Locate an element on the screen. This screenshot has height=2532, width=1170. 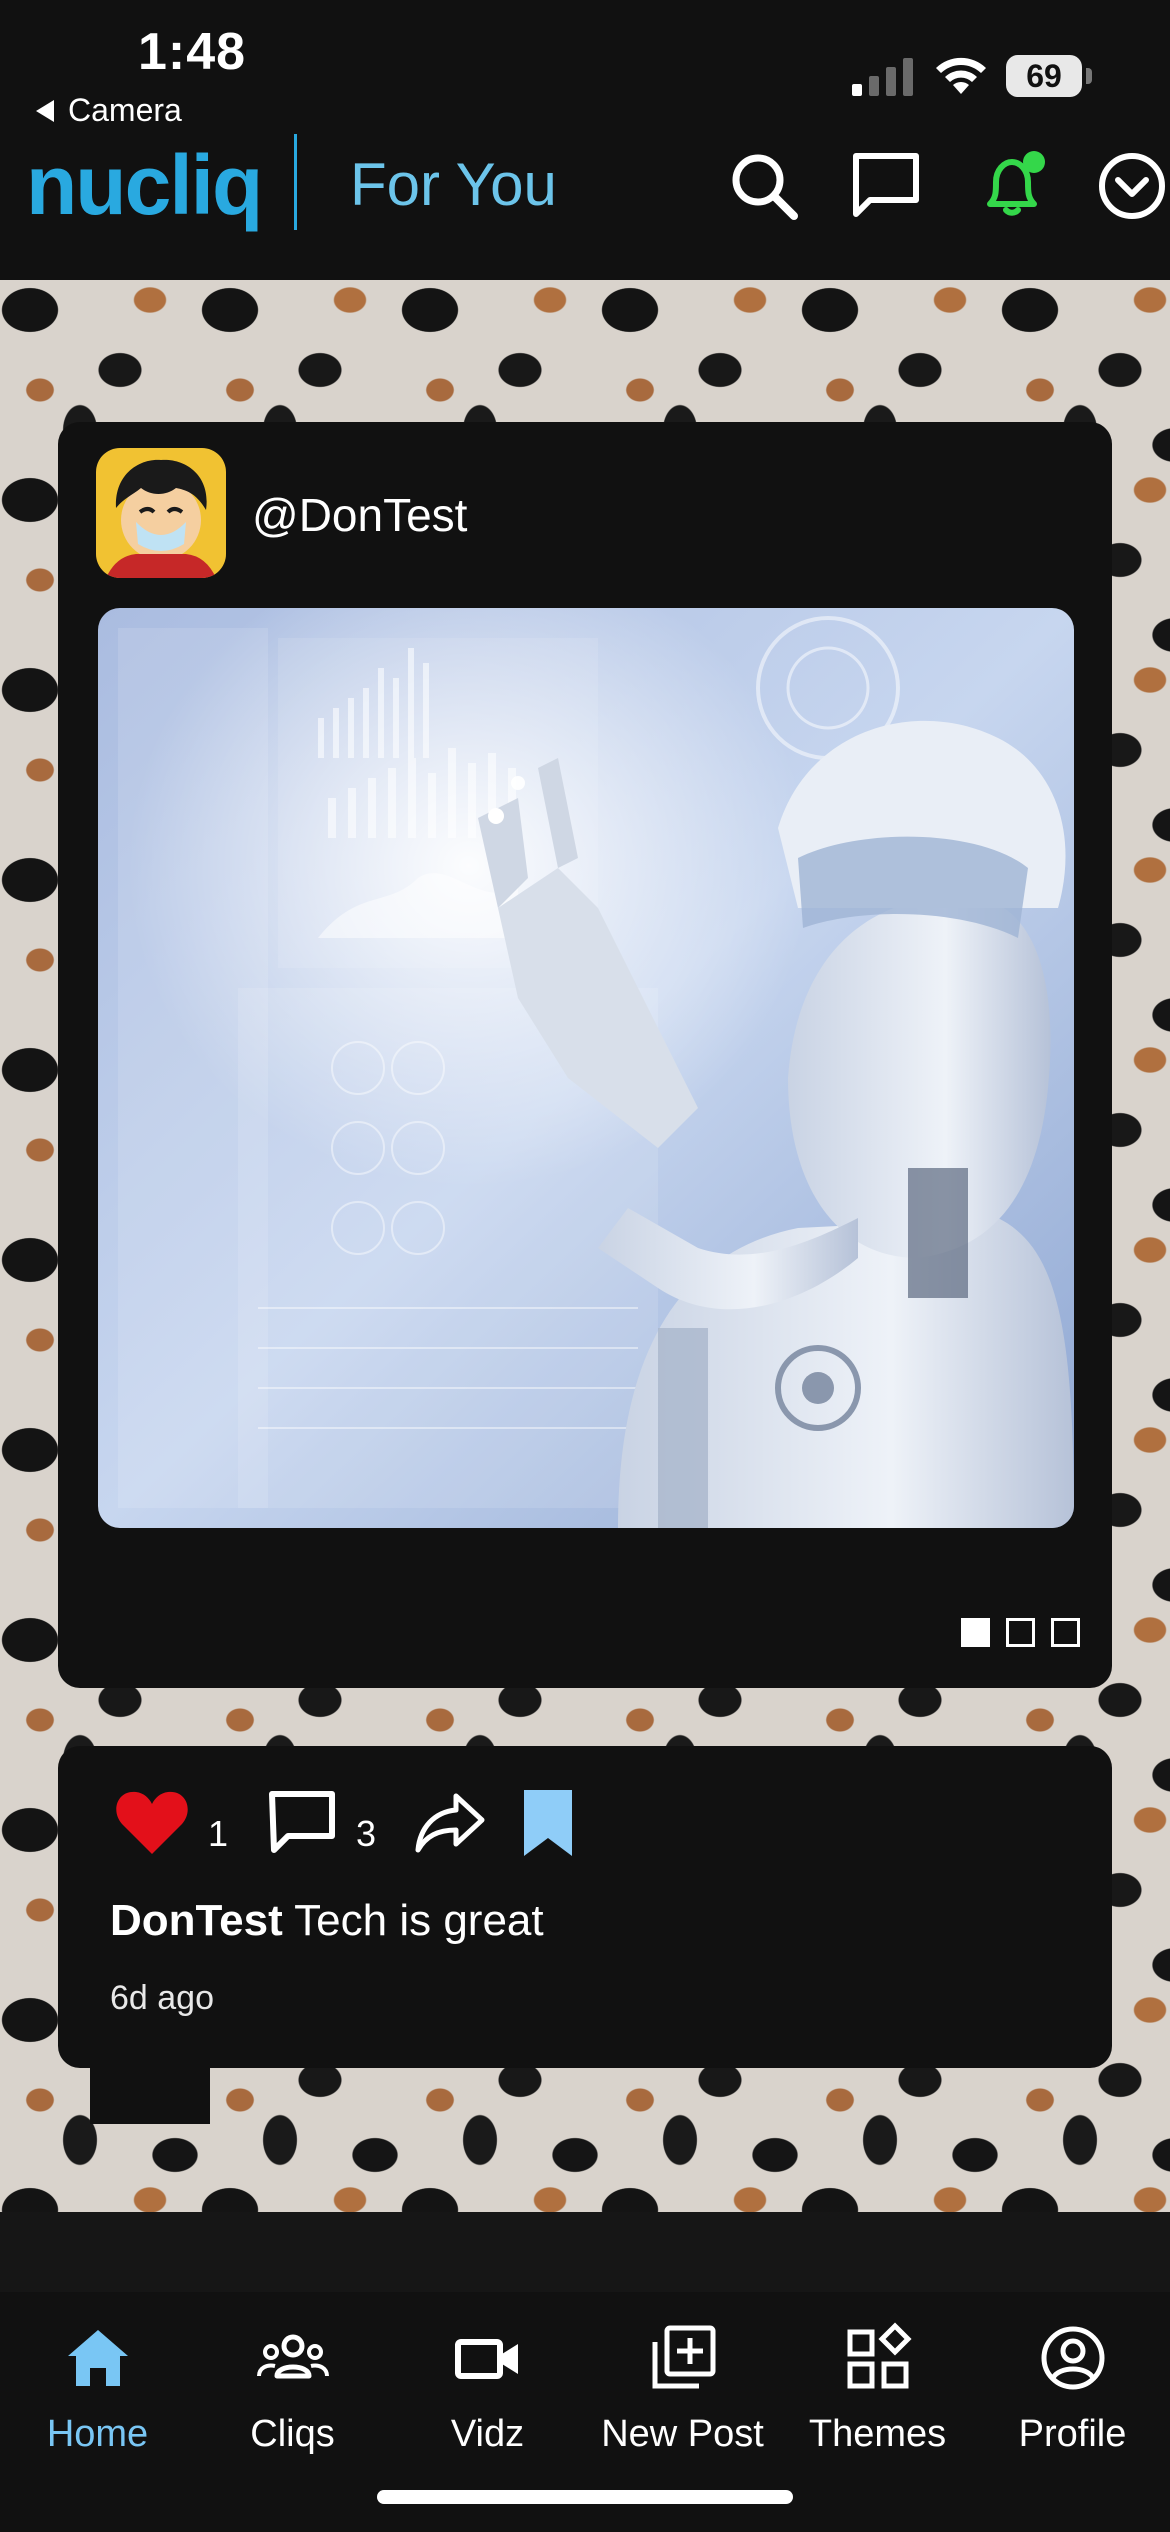
battery-level: 69 is located at coordinates (1044, 76).